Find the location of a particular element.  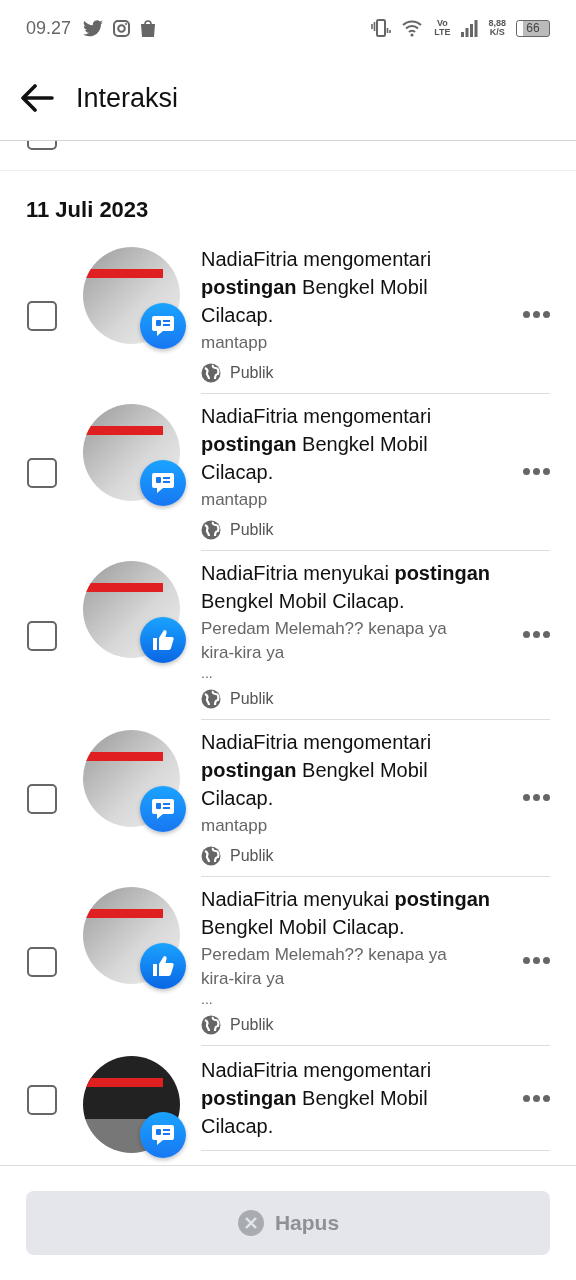

signal-icon is located at coordinates (469, 28).